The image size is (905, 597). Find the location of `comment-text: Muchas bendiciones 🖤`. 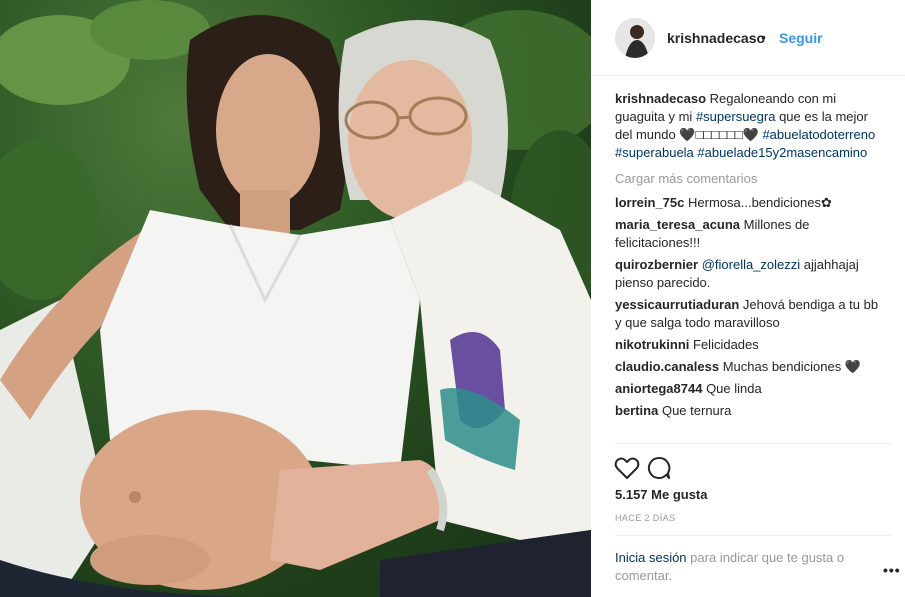

comment-text: Muchas bendiciones 🖤 is located at coordinates (792, 366).